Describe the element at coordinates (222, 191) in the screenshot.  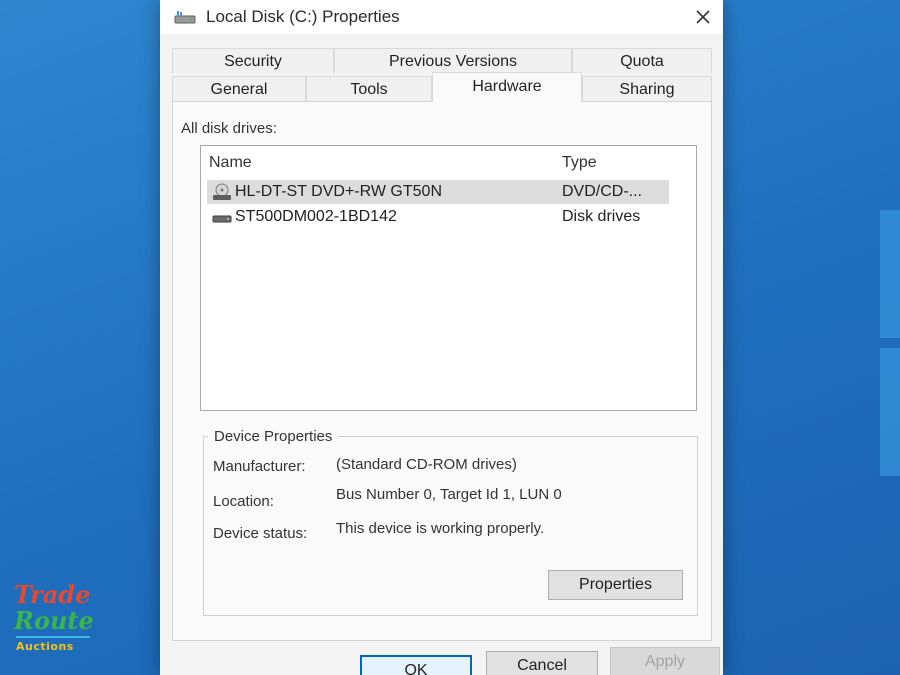
I see `optical-drive-icon` at that location.